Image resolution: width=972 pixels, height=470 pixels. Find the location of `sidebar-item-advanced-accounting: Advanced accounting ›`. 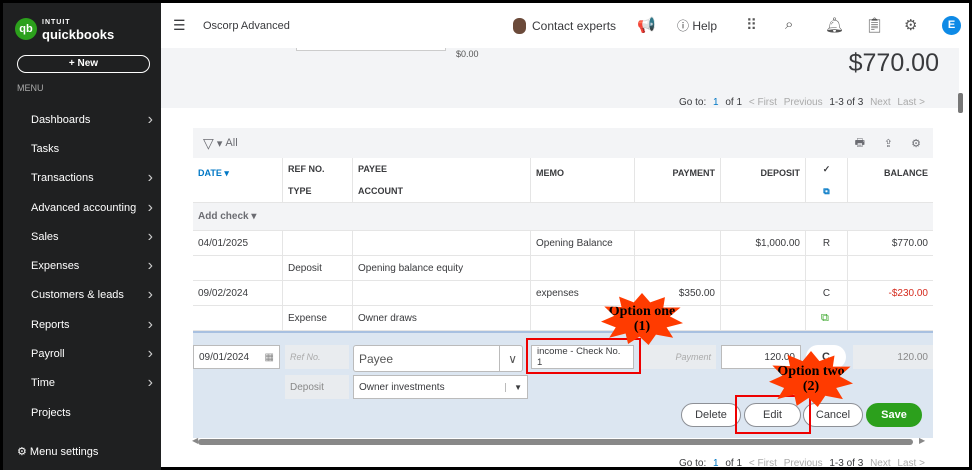

sidebar-item-advanced-accounting: Advanced accounting › is located at coordinates (82, 207).